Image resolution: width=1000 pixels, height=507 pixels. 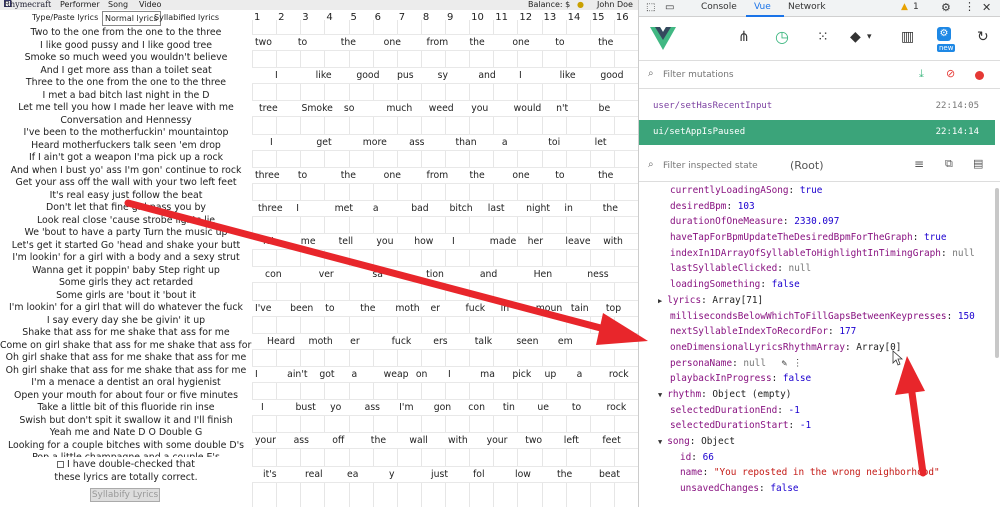 What do you see at coordinates (855, 37) in the screenshot?
I see `router-icon: ◆` at bounding box center [855, 37].